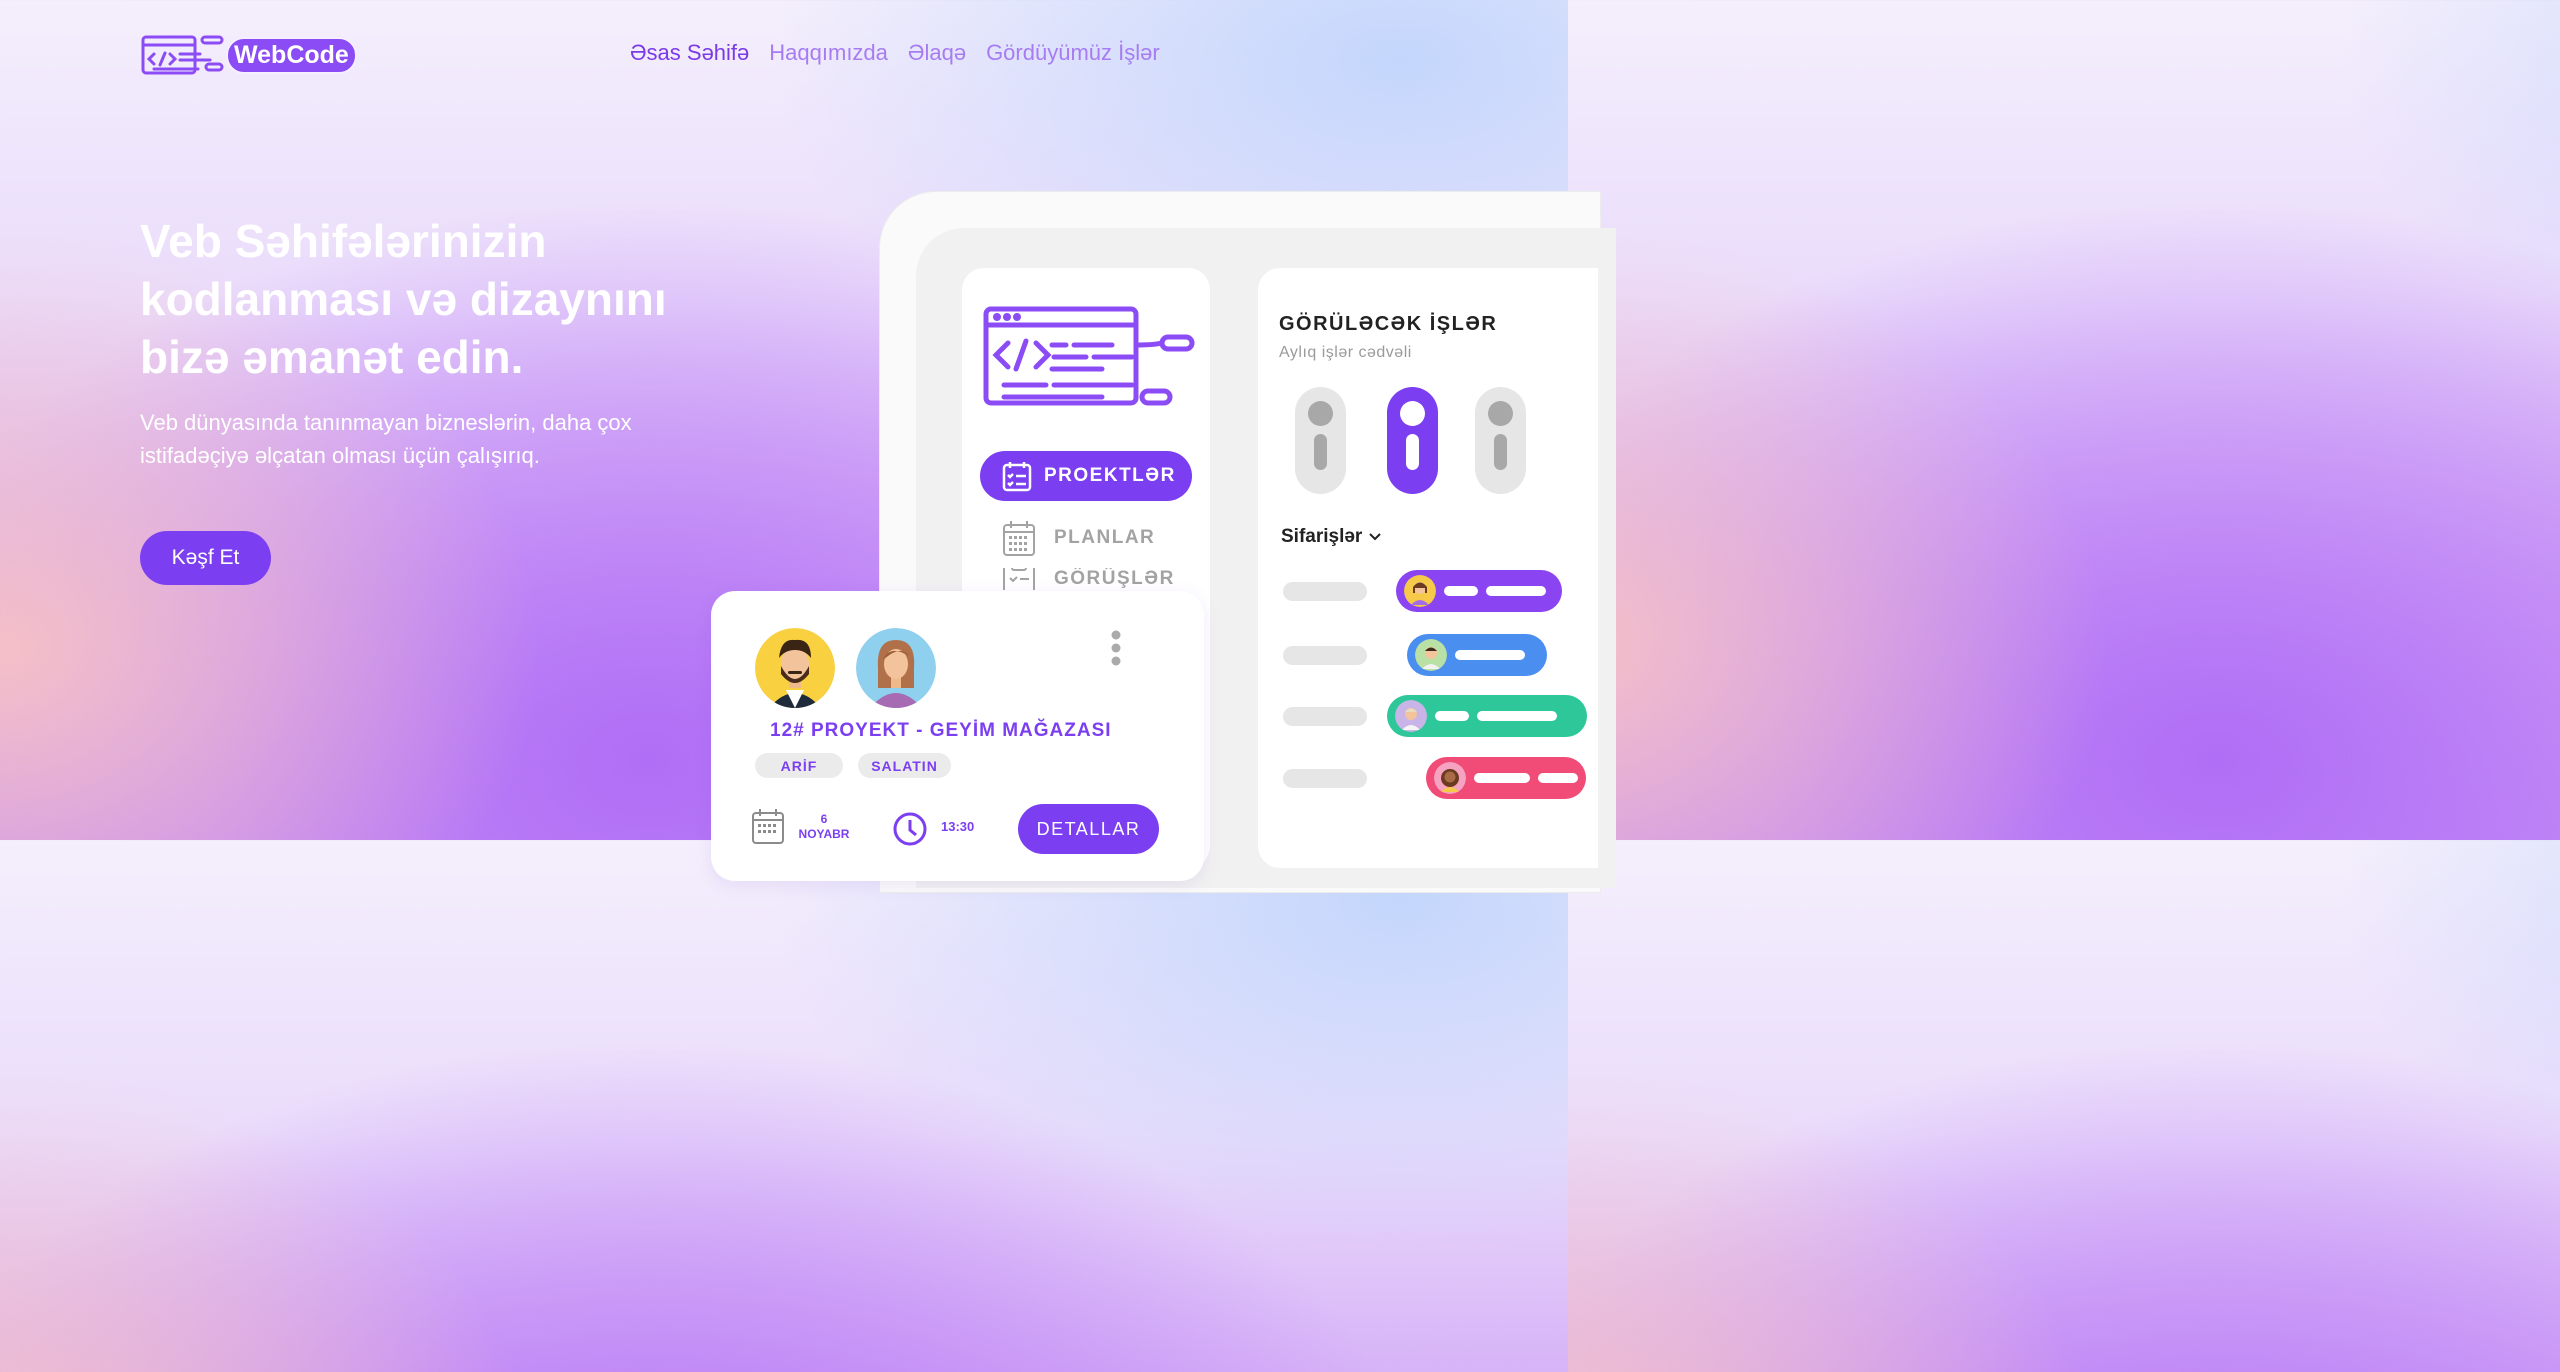 This screenshot has height=1372, width=2560. What do you see at coordinates (799, 765) in the screenshot?
I see `tag-arif: ARİF` at bounding box center [799, 765].